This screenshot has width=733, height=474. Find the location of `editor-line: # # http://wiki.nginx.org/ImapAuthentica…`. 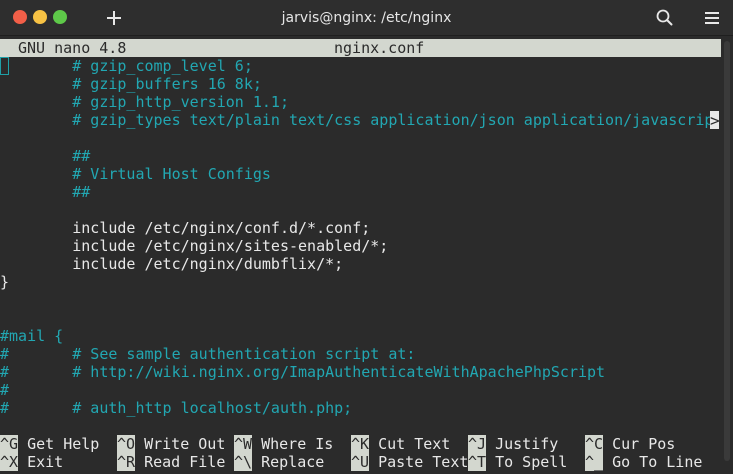

editor-line: # # http://wiki.nginx.org/ImapAuthentica… is located at coordinates (303, 372).